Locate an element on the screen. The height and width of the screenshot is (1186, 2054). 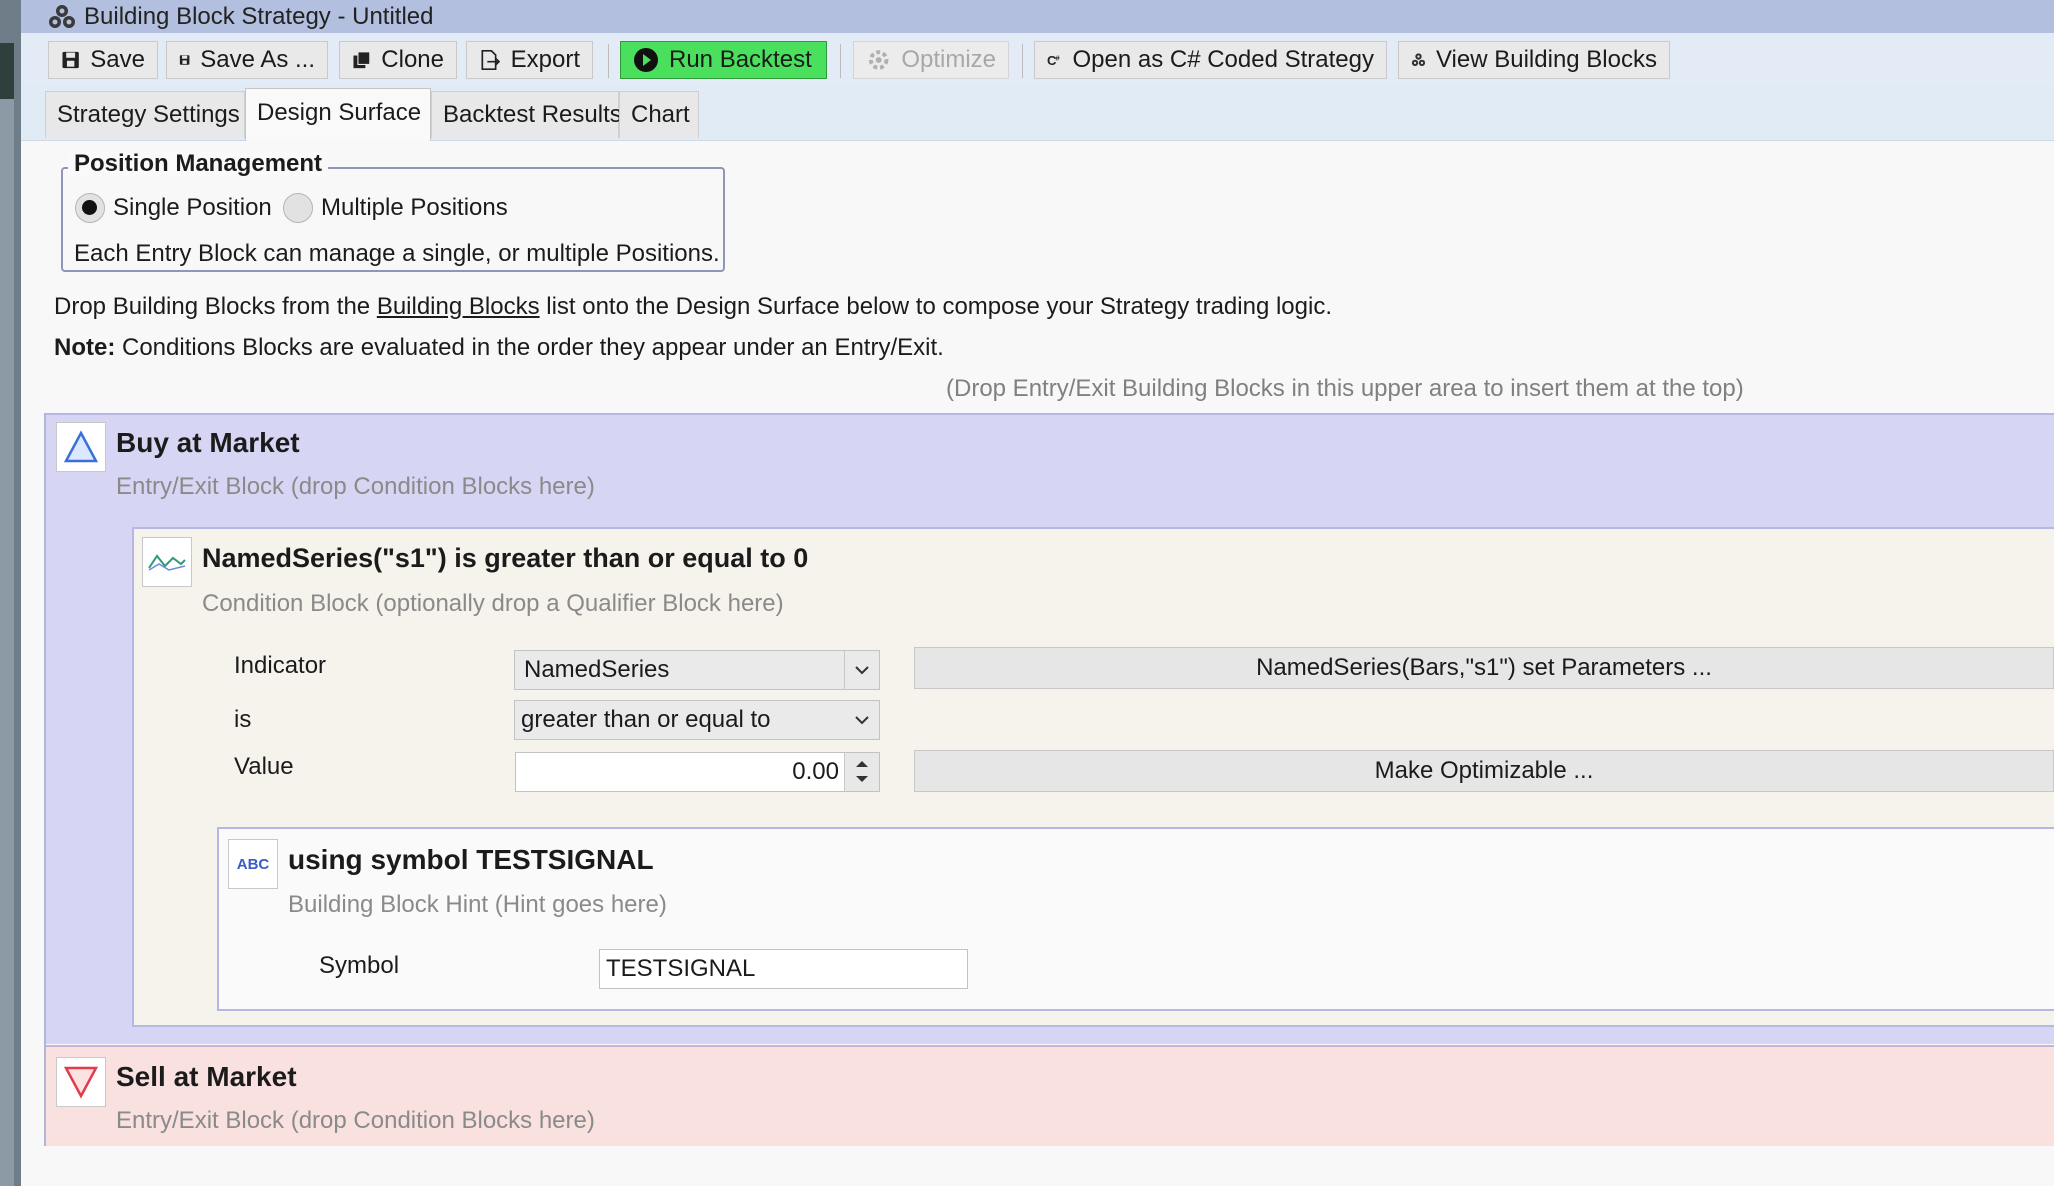
indicator-combo: NamedSeries is located at coordinates (697, 670).